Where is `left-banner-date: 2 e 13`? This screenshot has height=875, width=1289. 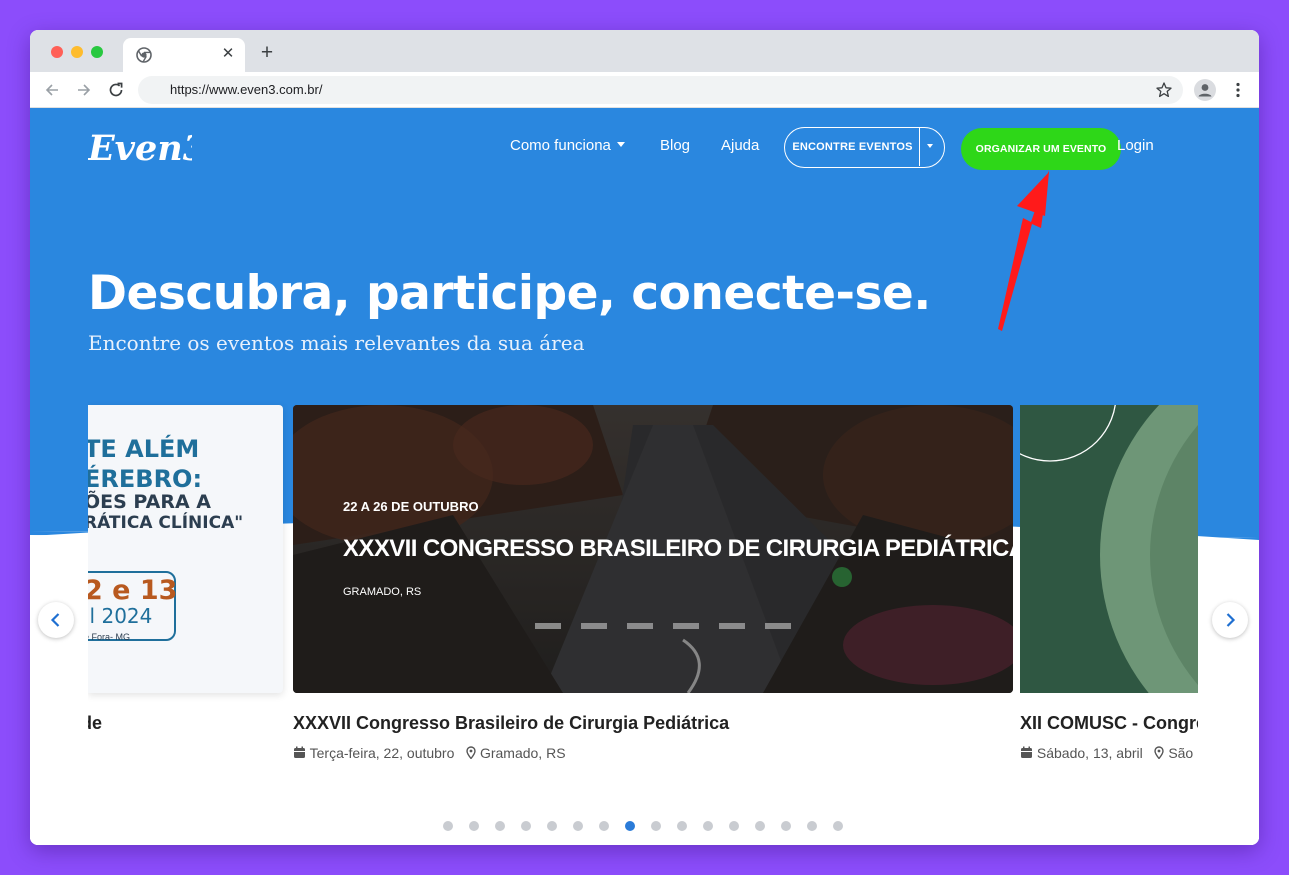 left-banner-date: 2 e 13 is located at coordinates (133, 590).